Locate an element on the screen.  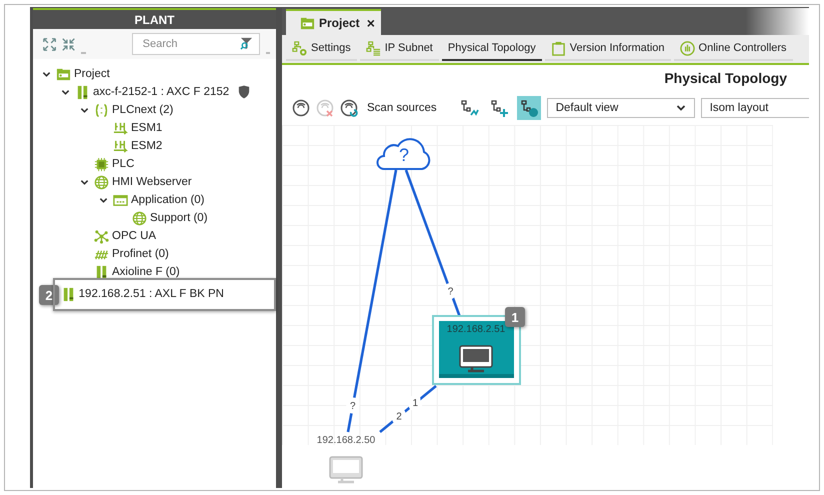
clipboard-icon is located at coordinates (558, 48).